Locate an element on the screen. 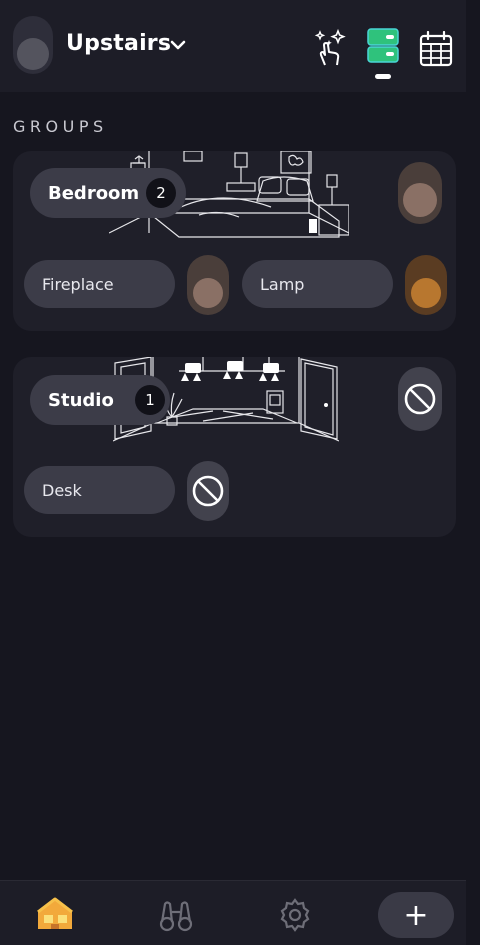 The height and width of the screenshot is (945, 480). light-name: Fireplace is located at coordinates (78, 284).